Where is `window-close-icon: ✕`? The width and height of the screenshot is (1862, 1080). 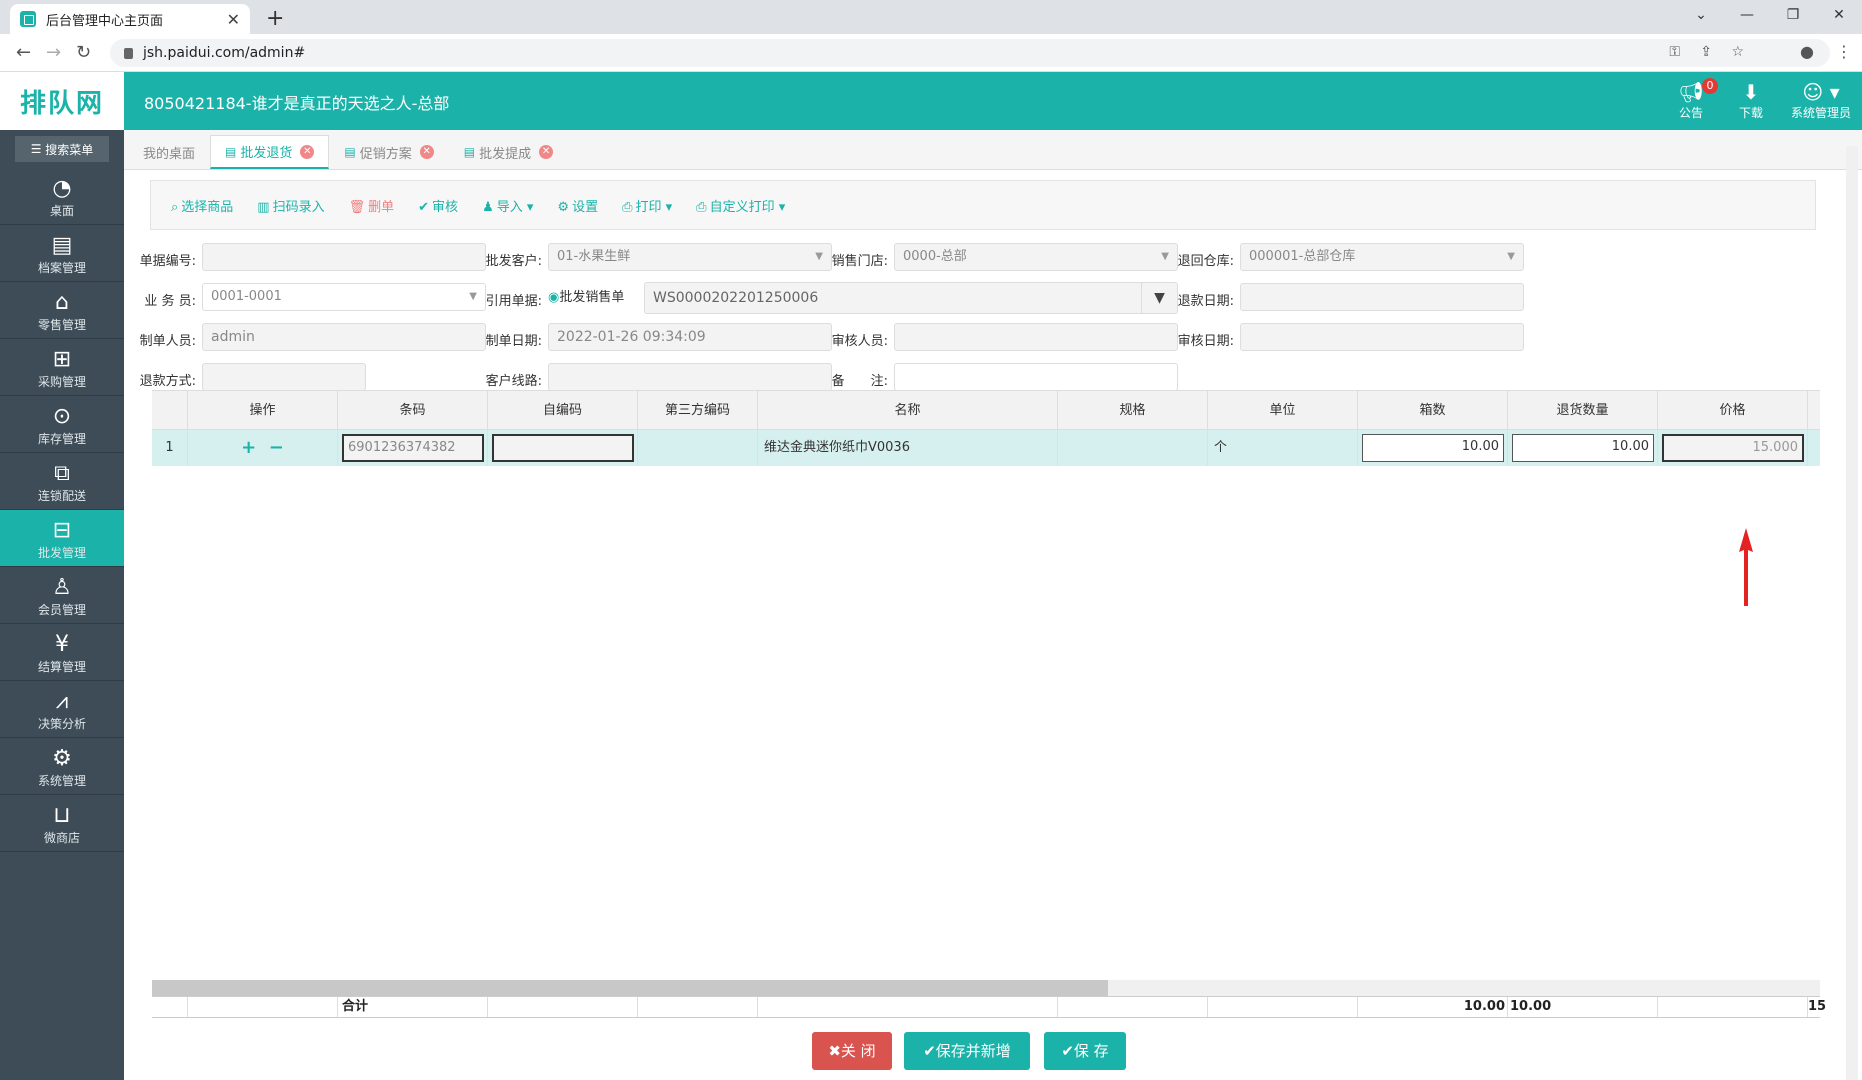 window-close-icon: ✕ is located at coordinates (1839, 15).